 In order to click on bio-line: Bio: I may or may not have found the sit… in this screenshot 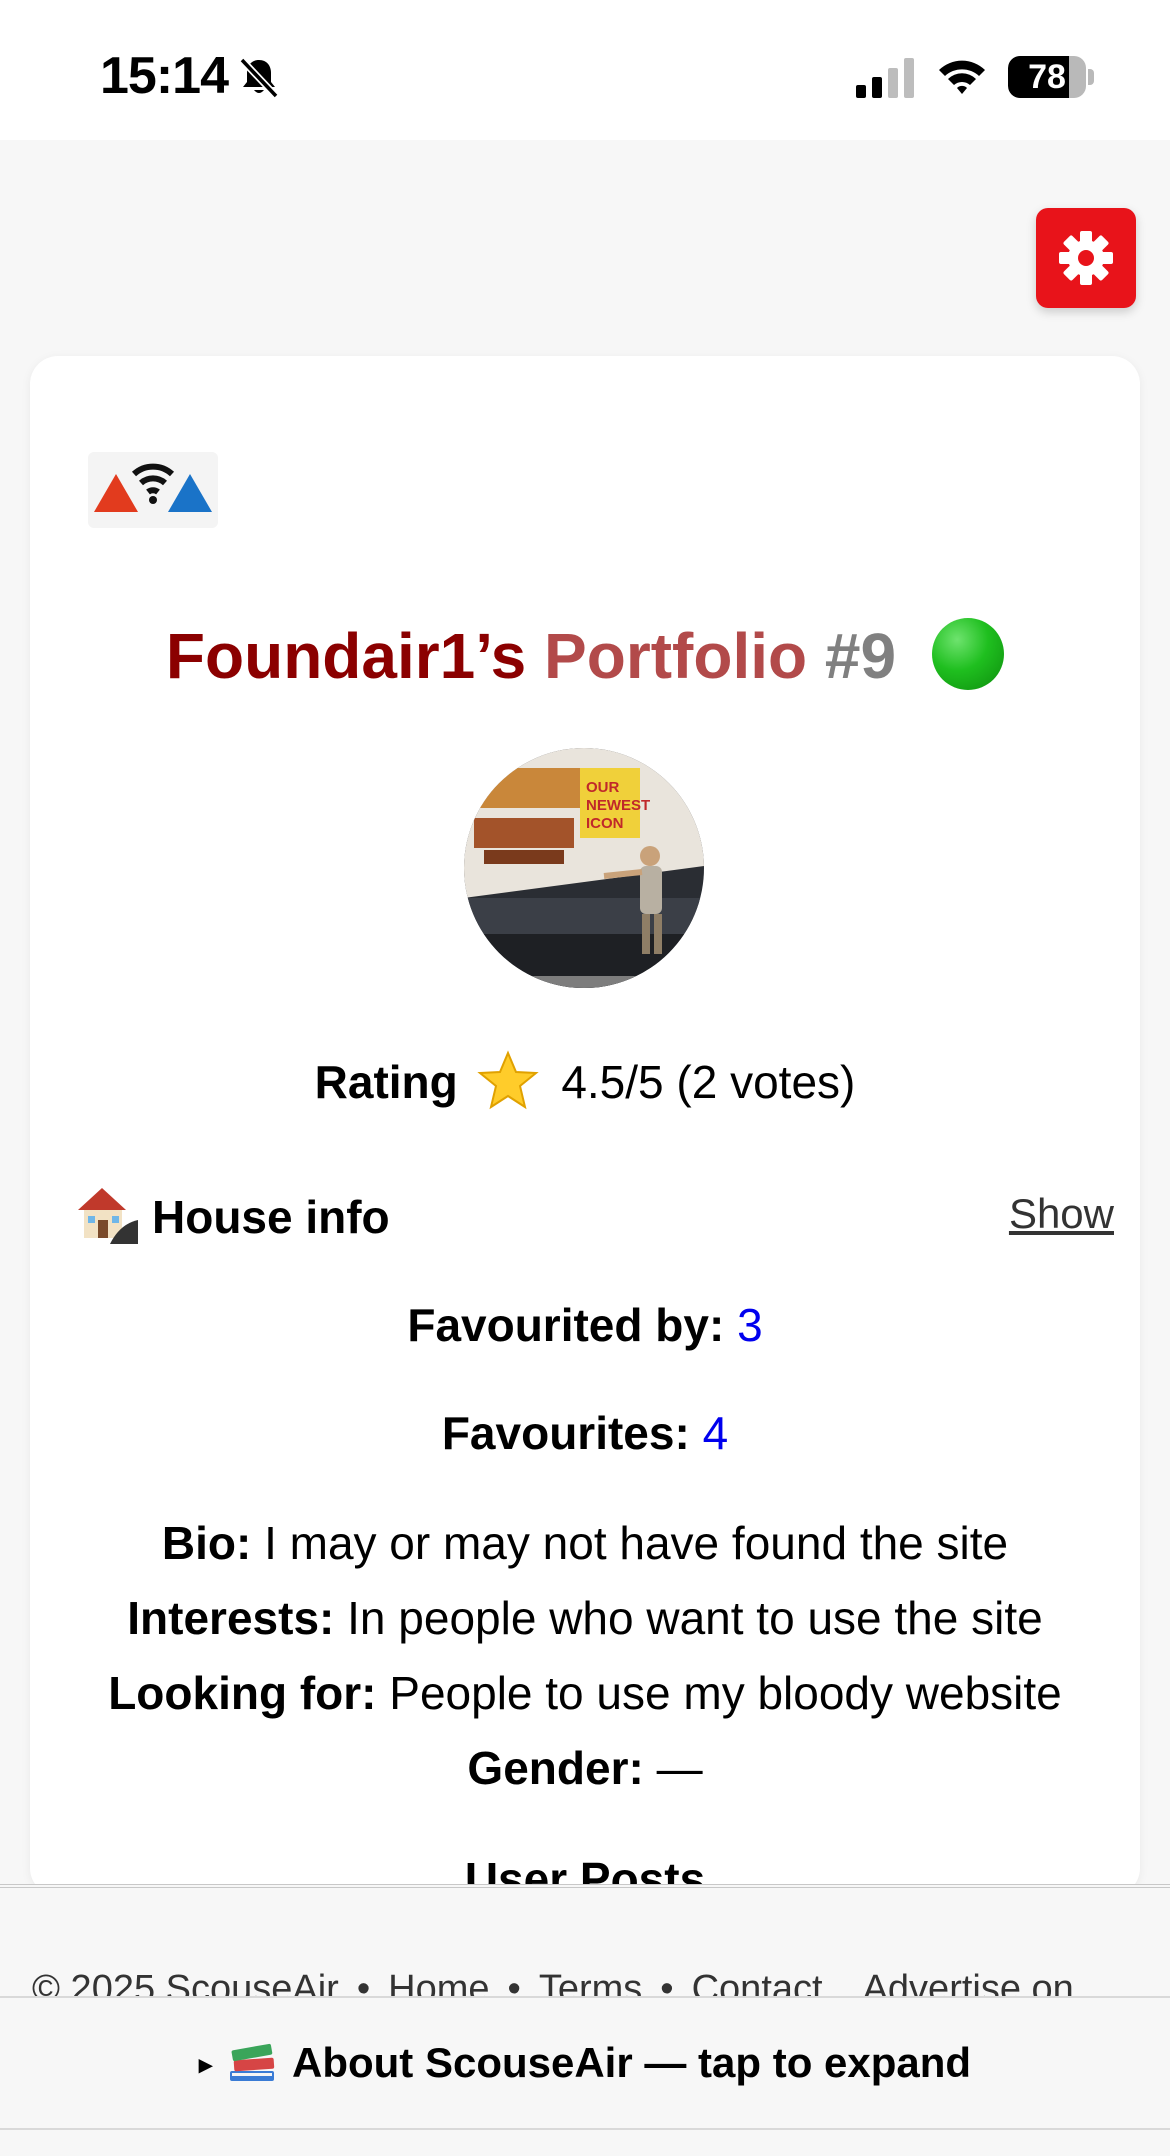, I will do `click(585, 1543)`.